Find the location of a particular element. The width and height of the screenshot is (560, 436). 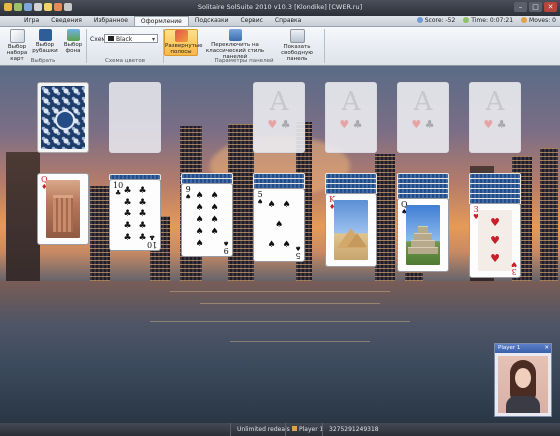

card-pips: ♠ ♠ ♠ ♠ ♠ is located at coordinates (279, 224).